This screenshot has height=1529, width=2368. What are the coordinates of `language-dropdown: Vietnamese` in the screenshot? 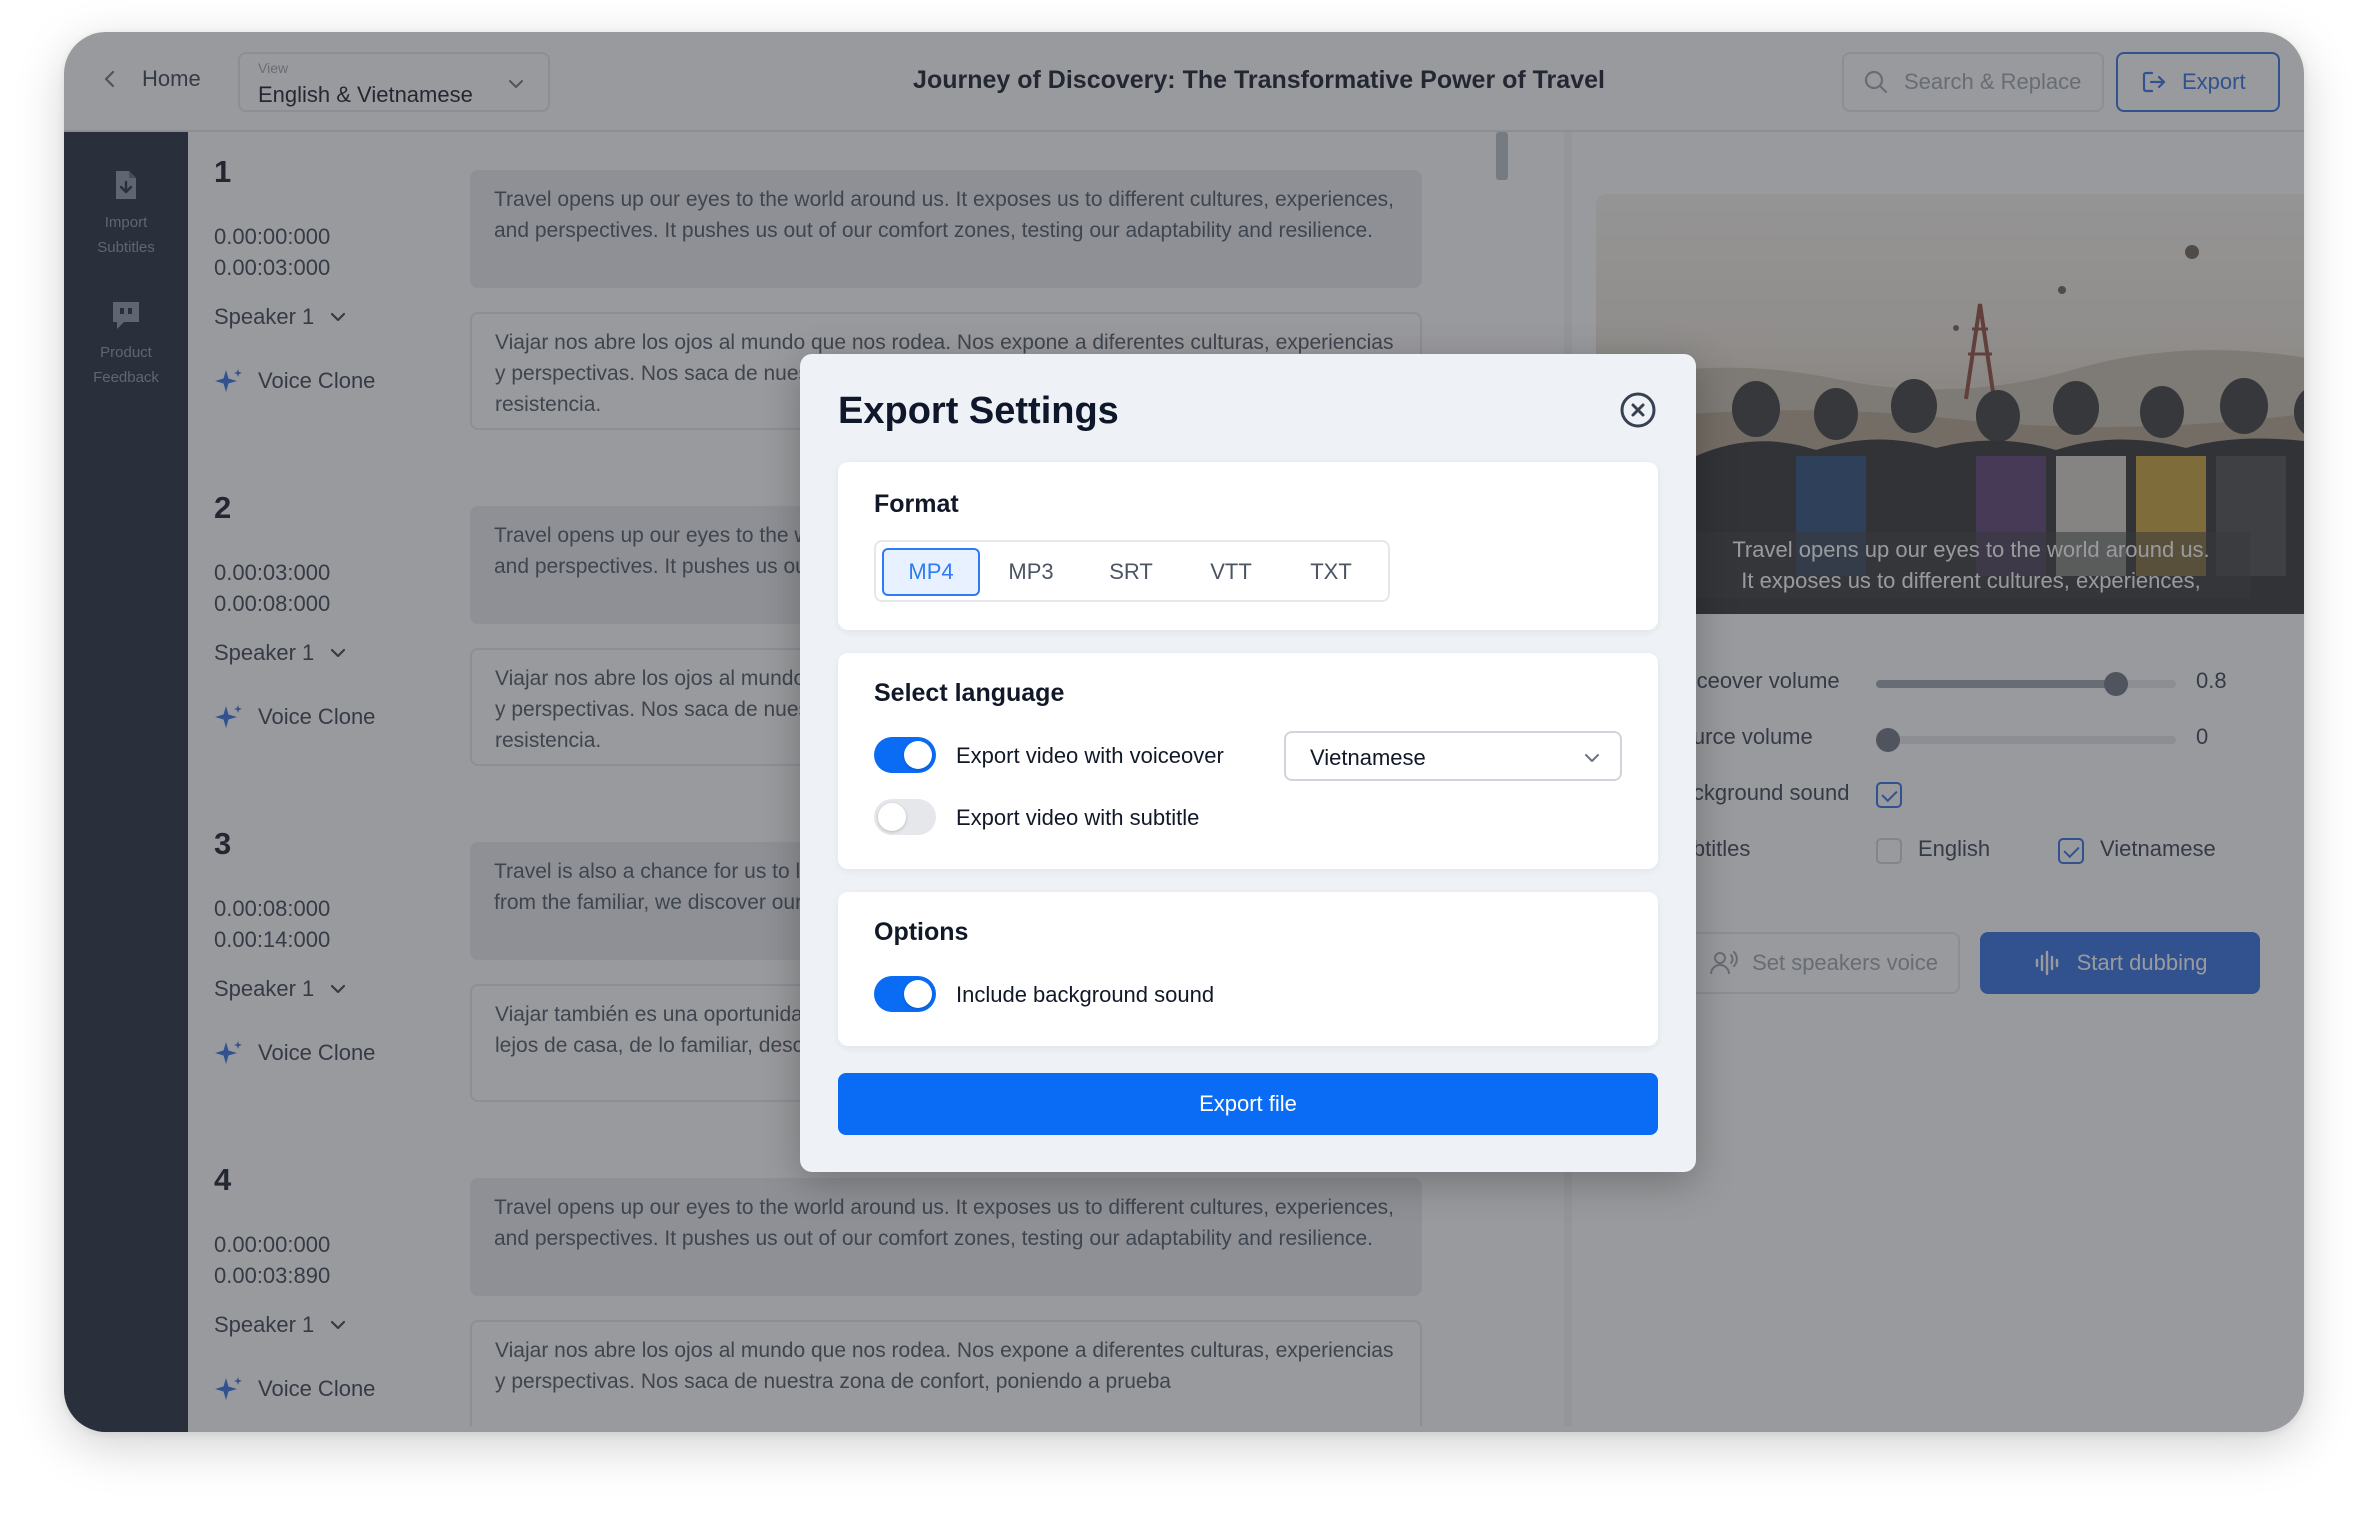 It's located at (1453, 756).